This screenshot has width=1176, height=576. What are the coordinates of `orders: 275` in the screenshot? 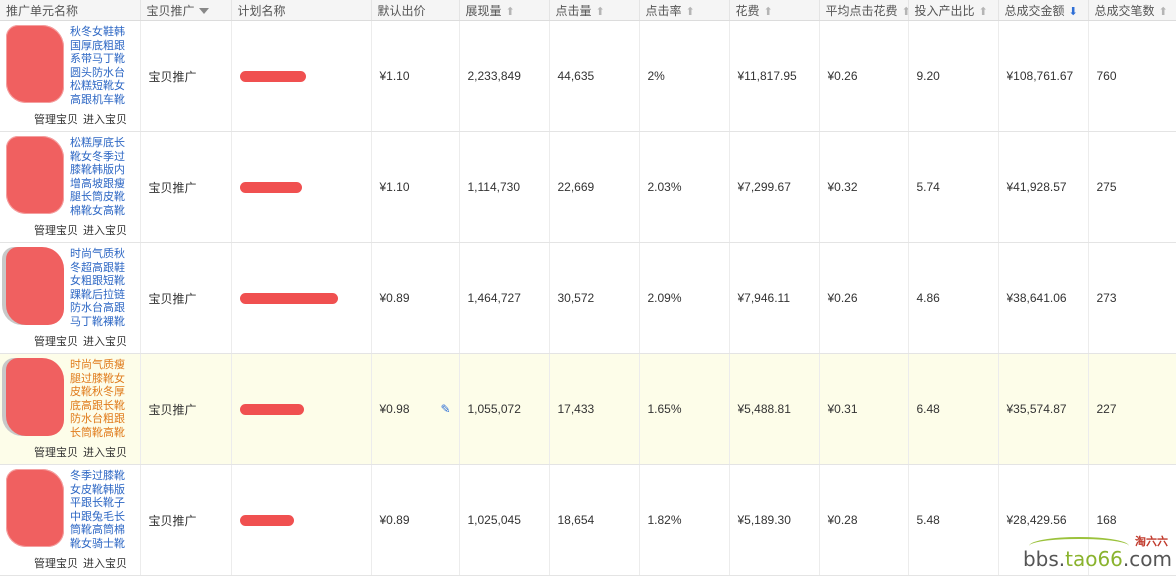 It's located at (1132, 187).